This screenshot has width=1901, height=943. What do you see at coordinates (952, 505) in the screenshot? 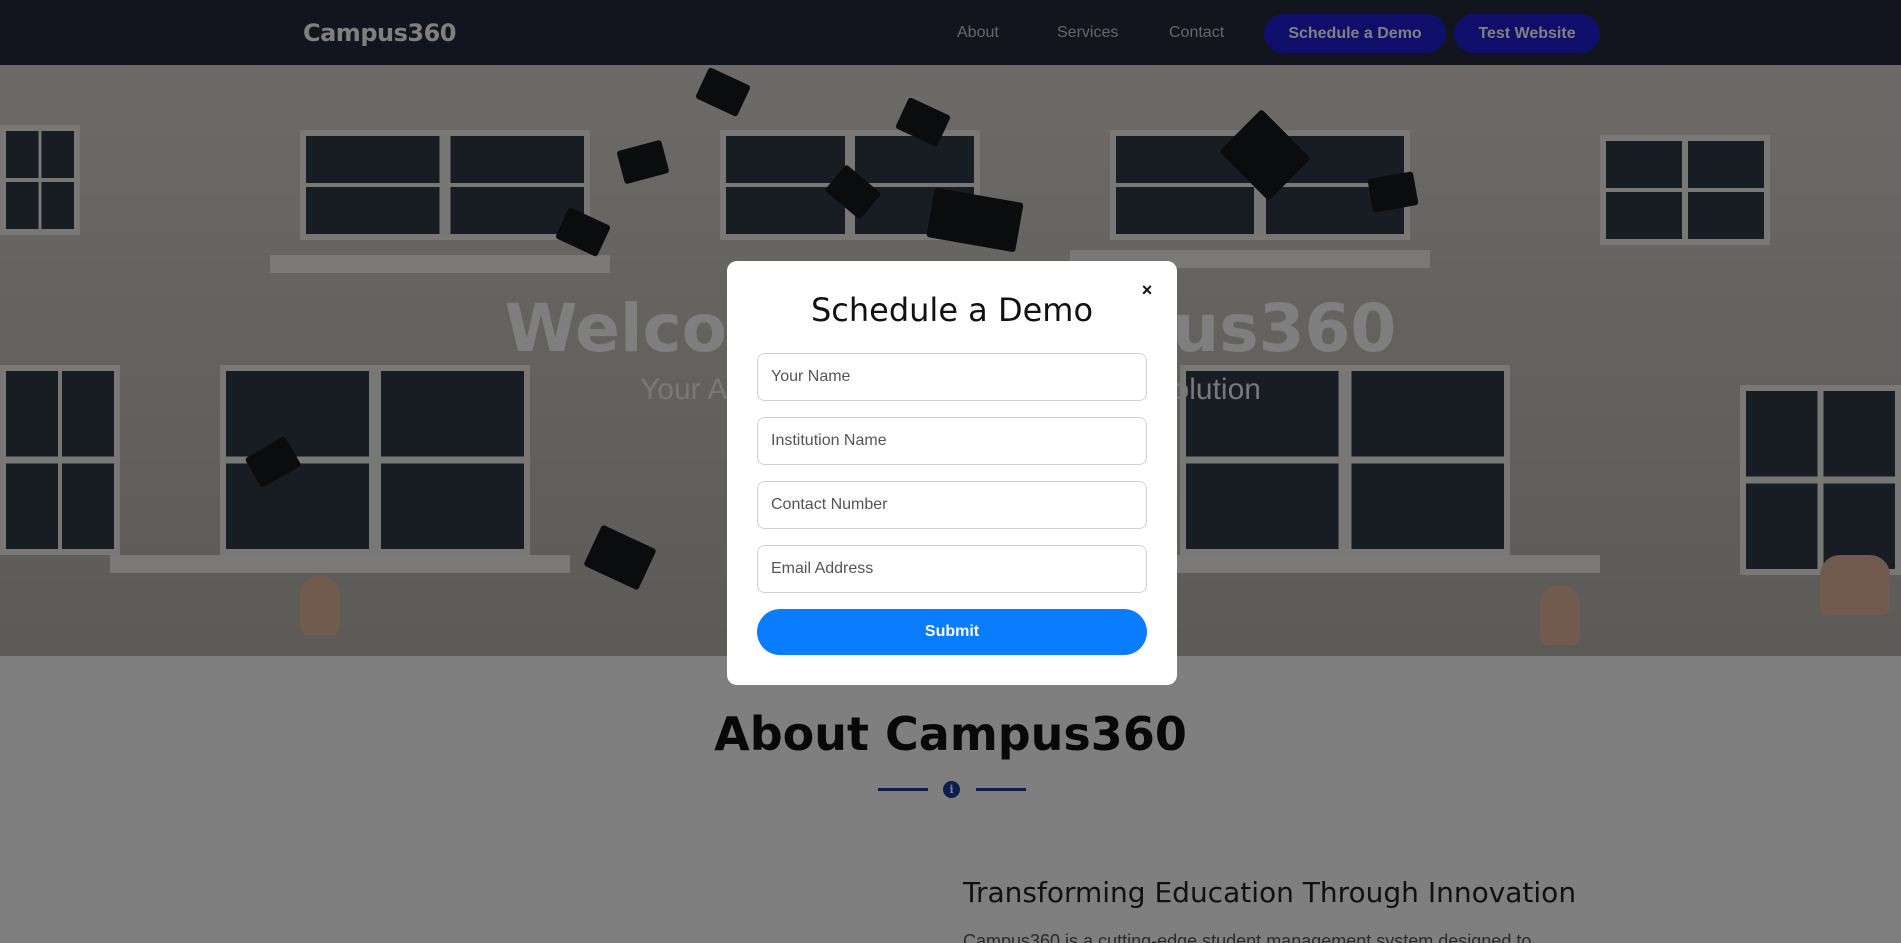
I see `contact-number-input` at bounding box center [952, 505].